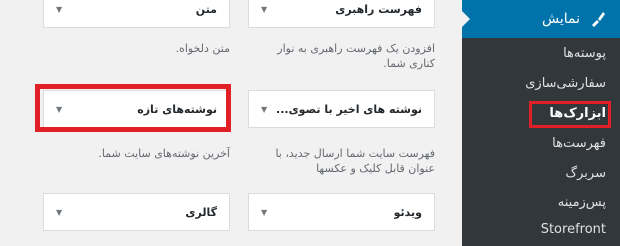 The width and height of the screenshot is (620, 246). What do you see at coordinates (573, 229) in the screenshot?
I see `sidebar-item-storefront: Storefront` at bounding box center [573, 229].